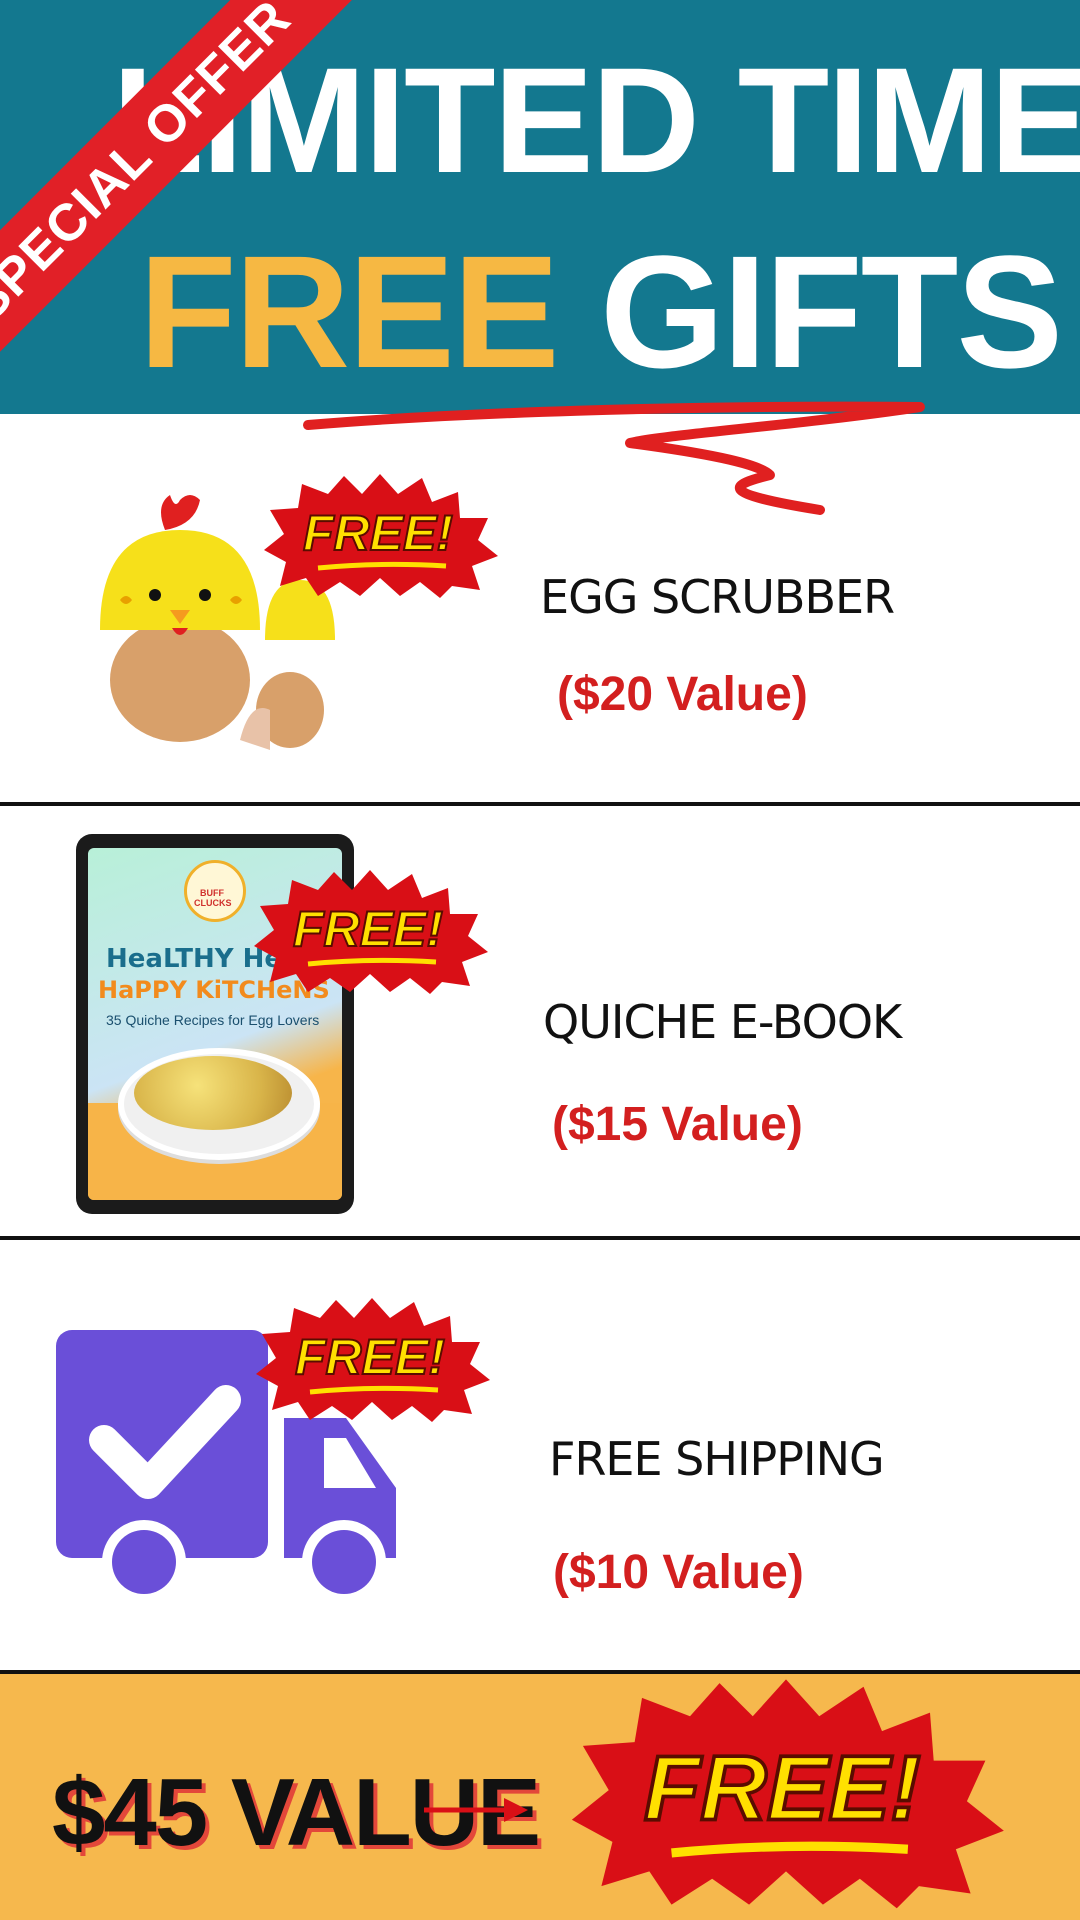 The width and height of the screenshot is (1080, 1920). Describe the element at coordinates (678, 1572) in the screenshot. I see `item-value-free-shipping: ($10 Value)` at that location.